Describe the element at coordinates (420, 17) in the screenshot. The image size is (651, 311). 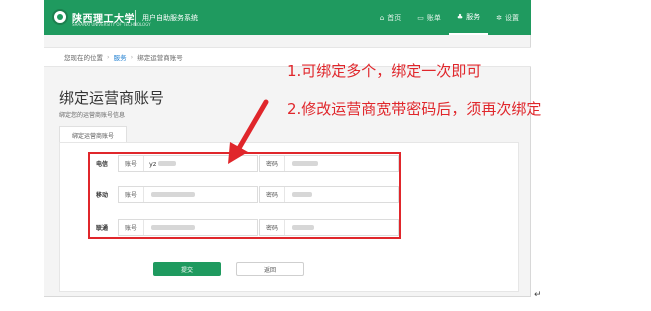
I see `bill-icon: ▭` at that location.